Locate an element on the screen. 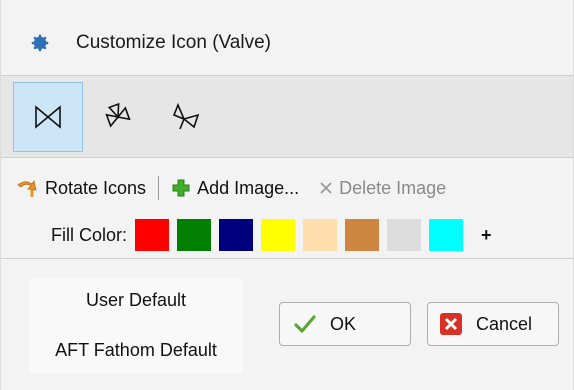  ok-button: OK is located at coordinates (345, 324).